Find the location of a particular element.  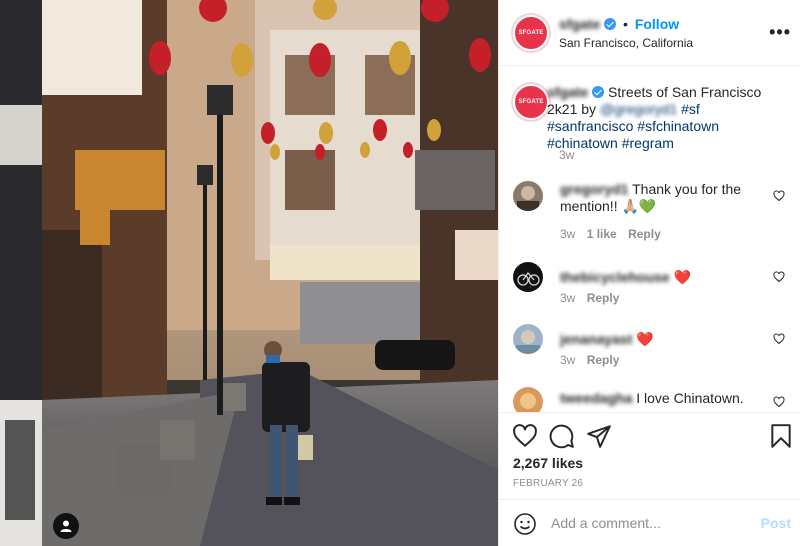

more-options-icon: ••• is located at coordinates (780, 32).